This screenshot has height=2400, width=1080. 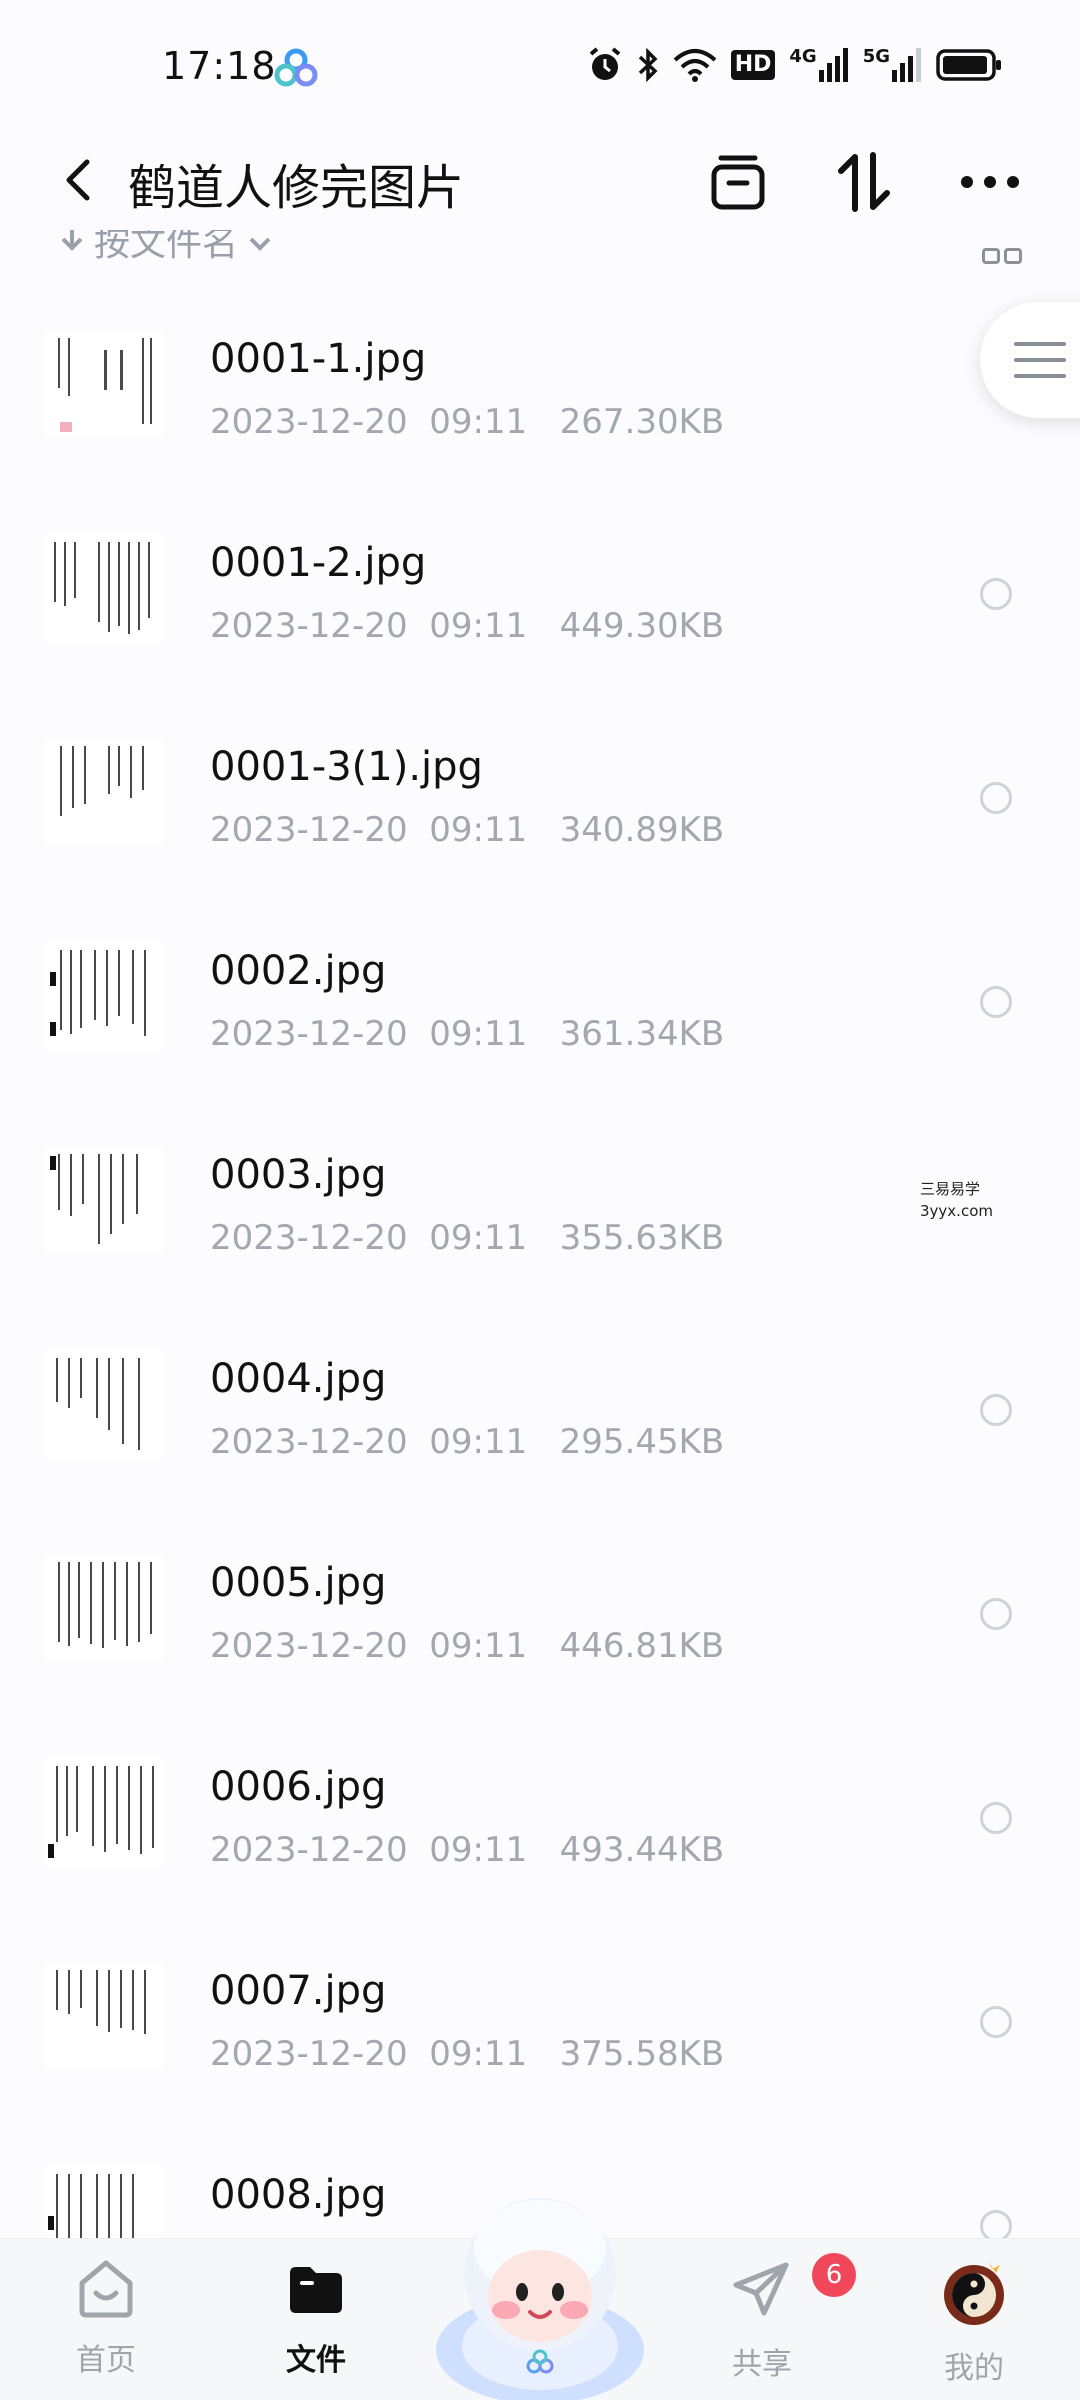 What do you see at coordinates (695, 65) in the screenshot?
I see `wifi-icon` at bounding box center [695, 65].